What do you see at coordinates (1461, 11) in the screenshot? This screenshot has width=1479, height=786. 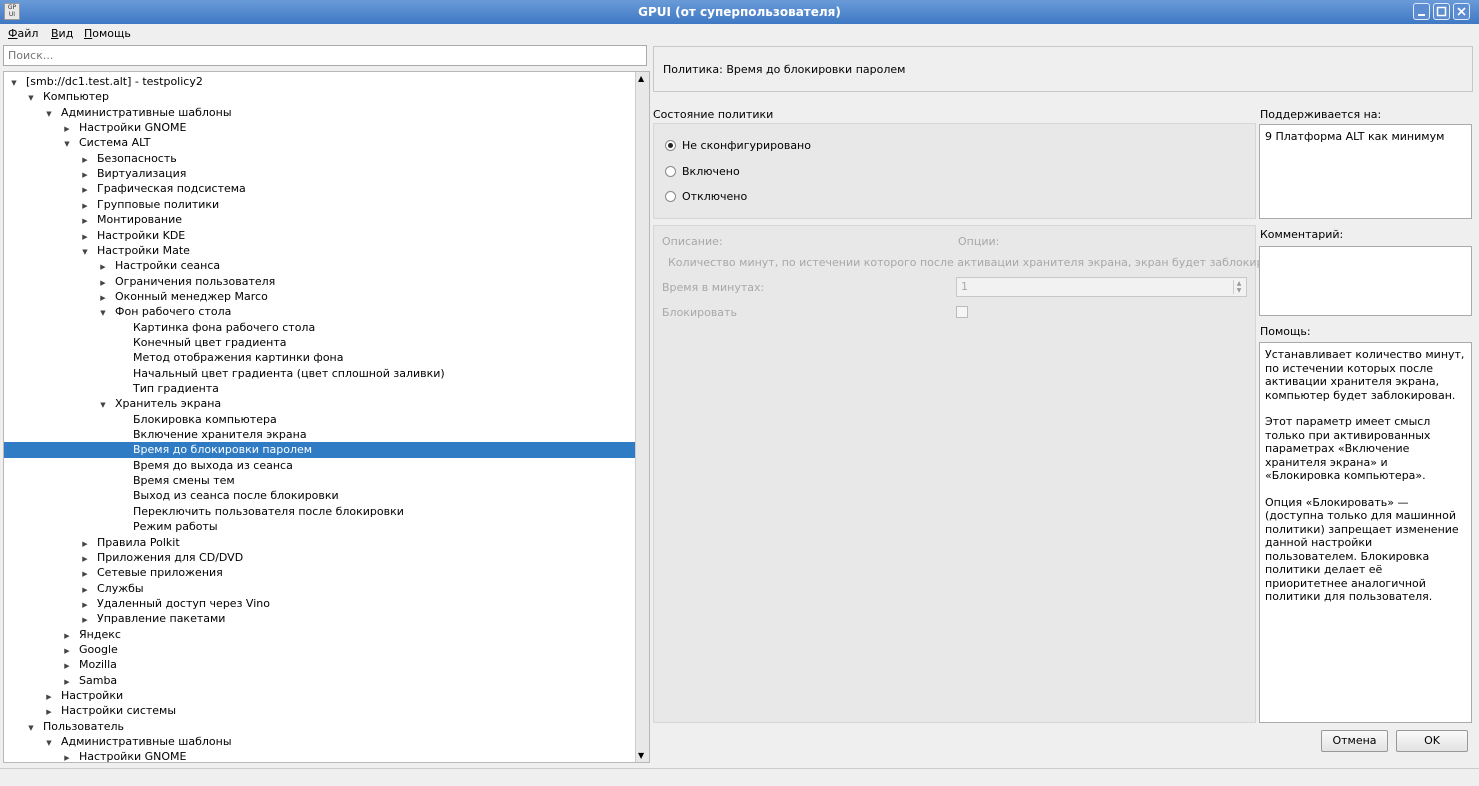 I see `close-button` at bounding box center [1461, 11].